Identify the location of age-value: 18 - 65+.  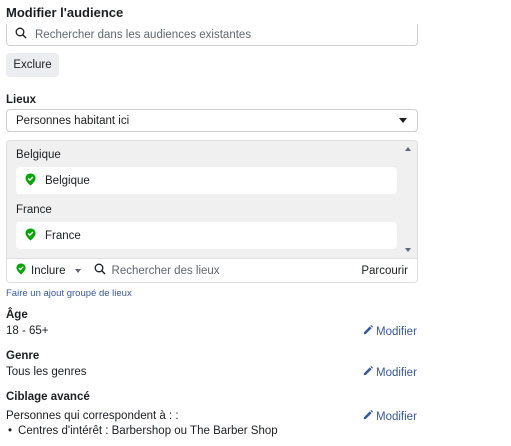
(27, 331).